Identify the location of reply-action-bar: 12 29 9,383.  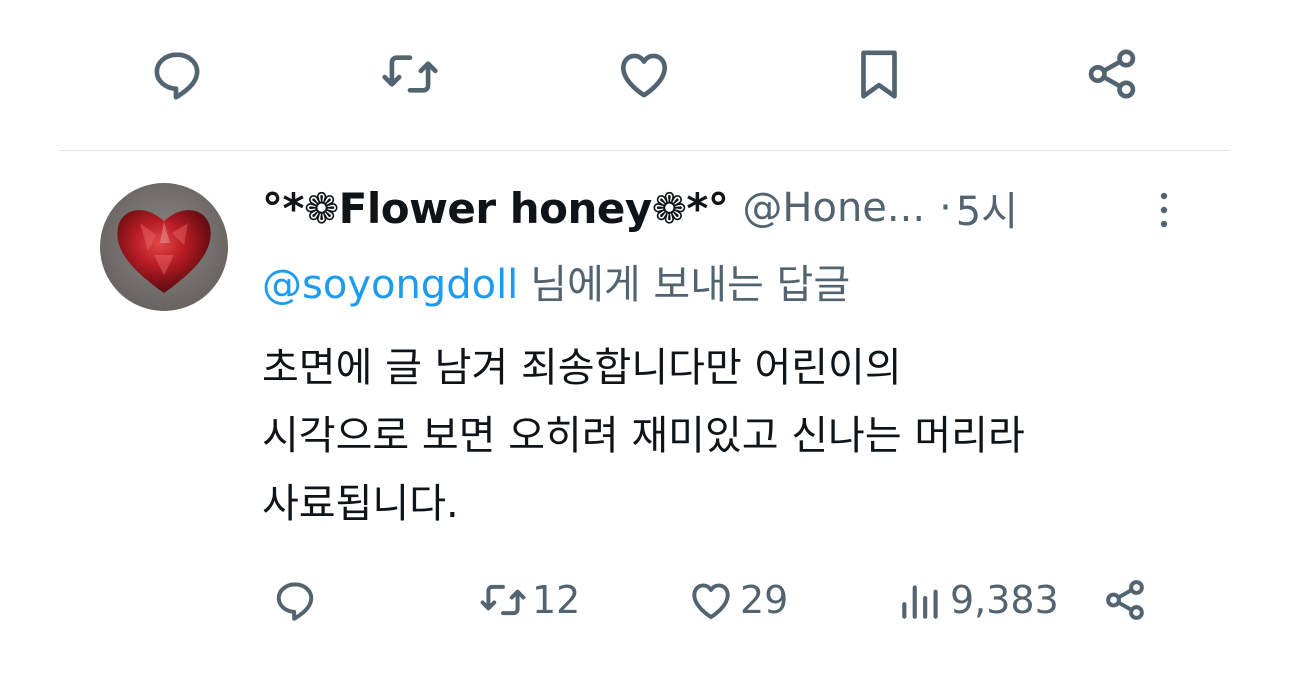
(645, 600).